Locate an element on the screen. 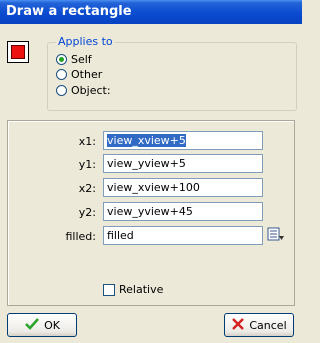 This screenshot has width=320, height=343. check-icon is located at coordinates (32, 325).